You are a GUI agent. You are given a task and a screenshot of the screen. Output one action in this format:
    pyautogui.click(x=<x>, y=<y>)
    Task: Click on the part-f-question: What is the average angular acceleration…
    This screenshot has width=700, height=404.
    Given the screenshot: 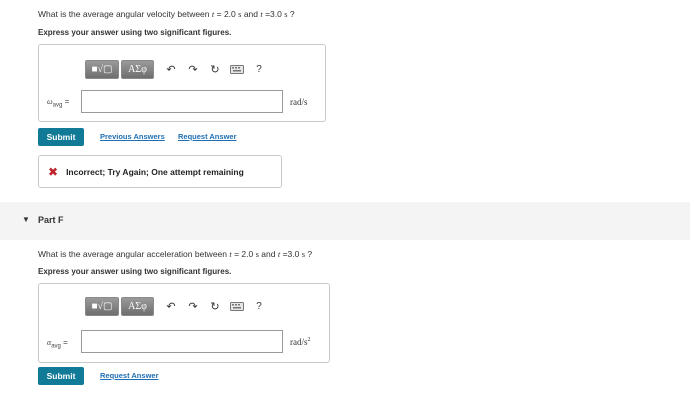 What is the action you would take?
    pyautogui.click(x=175, y=254)
    